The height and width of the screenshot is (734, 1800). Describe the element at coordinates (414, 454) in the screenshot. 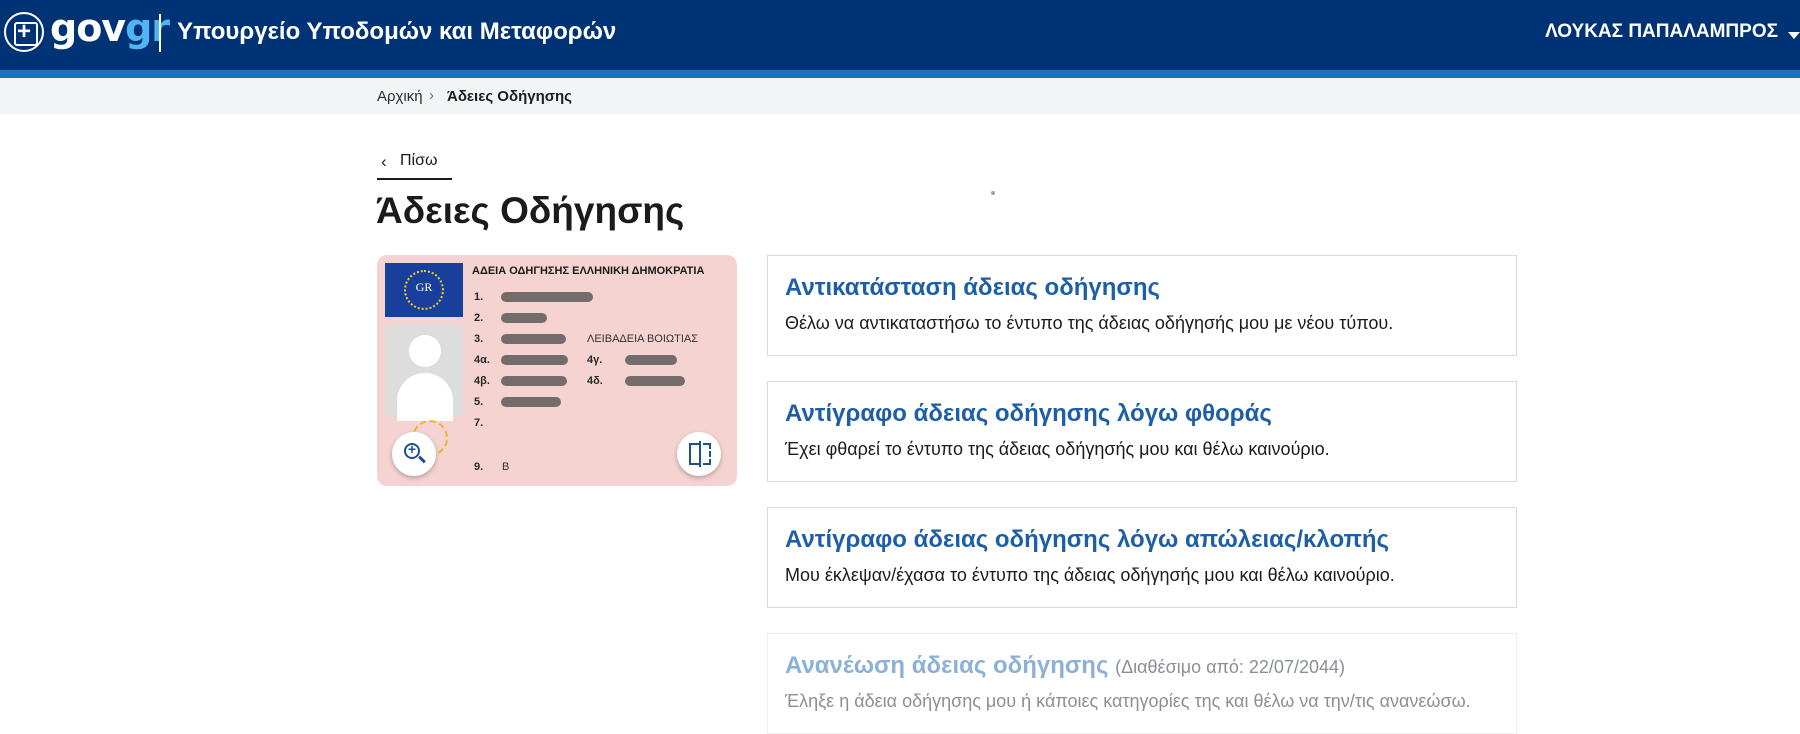

I see `zoom-in-button` at that location.